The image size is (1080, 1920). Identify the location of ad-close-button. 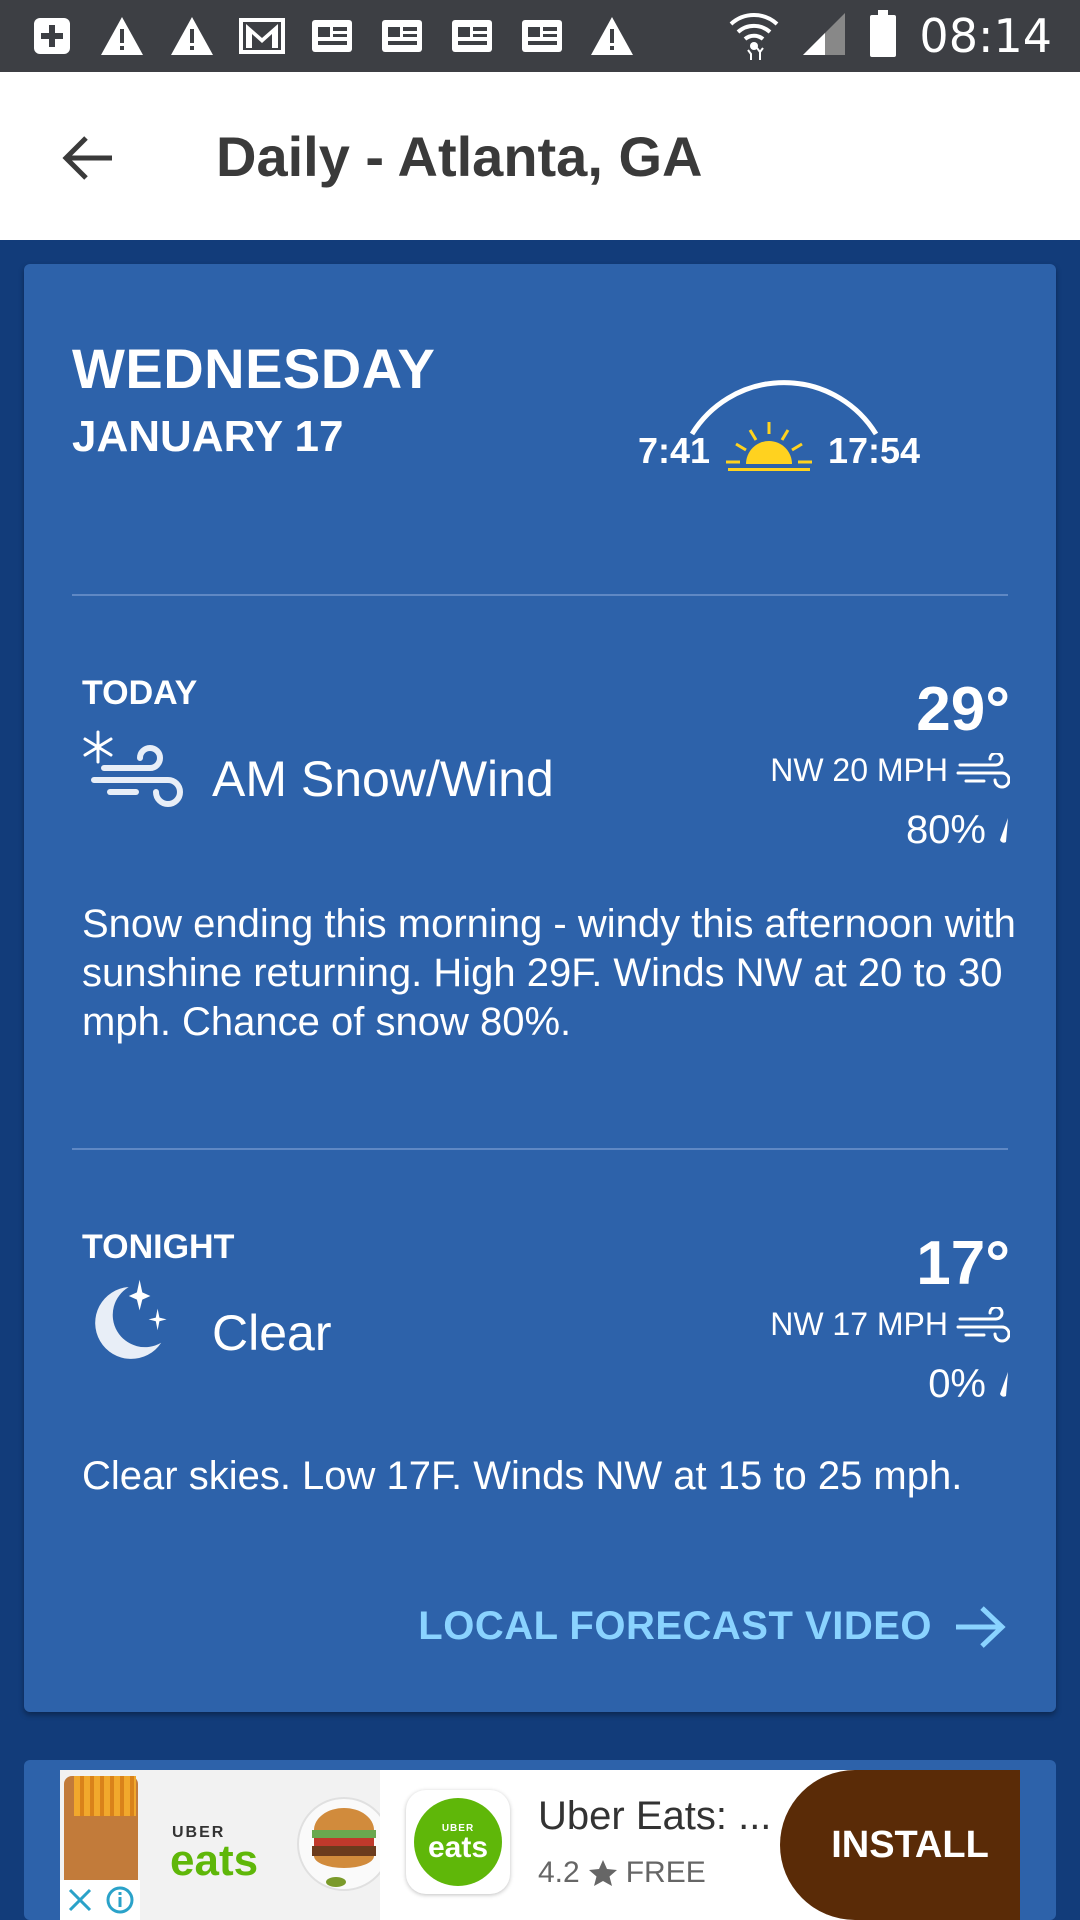
(80, 1900).